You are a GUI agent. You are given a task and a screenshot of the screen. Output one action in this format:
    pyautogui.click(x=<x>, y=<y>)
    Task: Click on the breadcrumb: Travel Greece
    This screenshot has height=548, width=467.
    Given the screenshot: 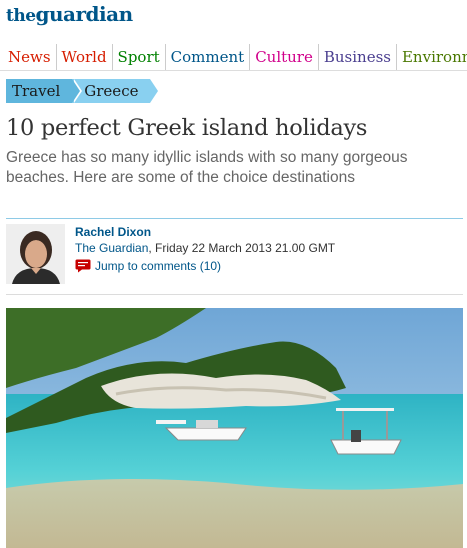 What is the action you would take?
    pyautogui.click(x=82, y=91)
    